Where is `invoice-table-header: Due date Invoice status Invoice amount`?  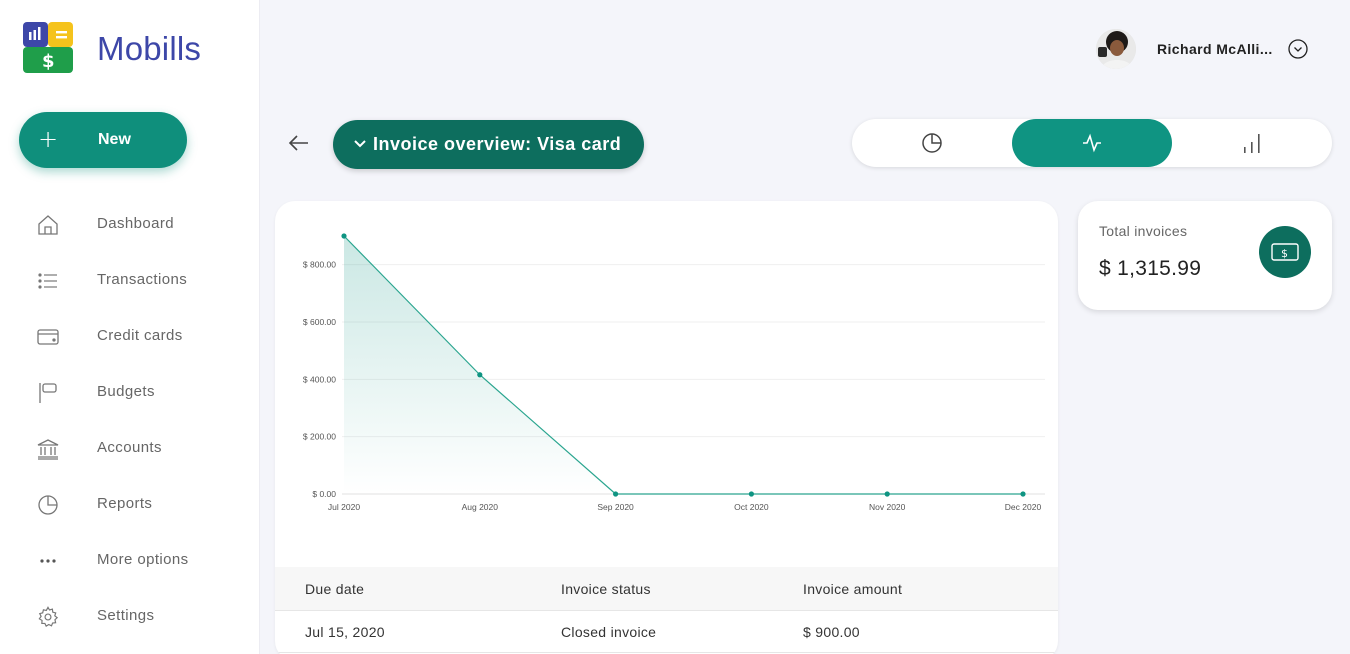
invoice-table-header: Due date Invoice status Invoice amount is located at coordinates (666, 589).